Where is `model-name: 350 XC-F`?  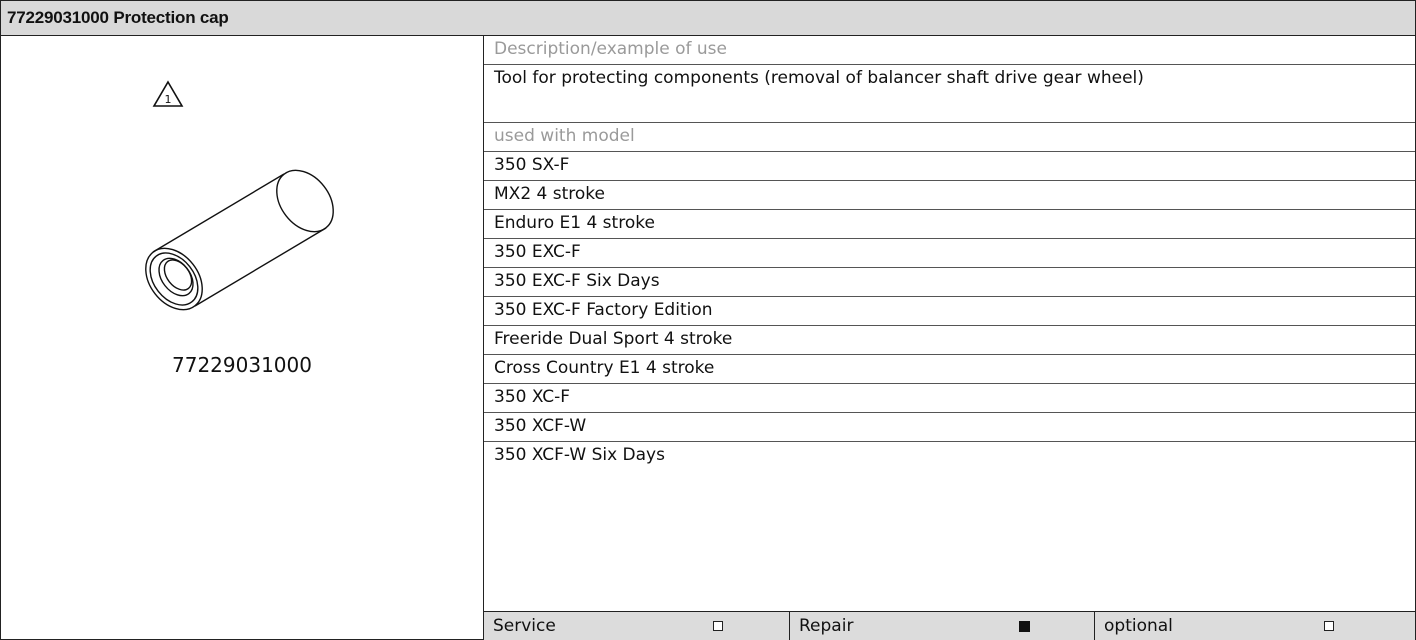 model-name: 350 XC-F is located at coordinates (532, 397).